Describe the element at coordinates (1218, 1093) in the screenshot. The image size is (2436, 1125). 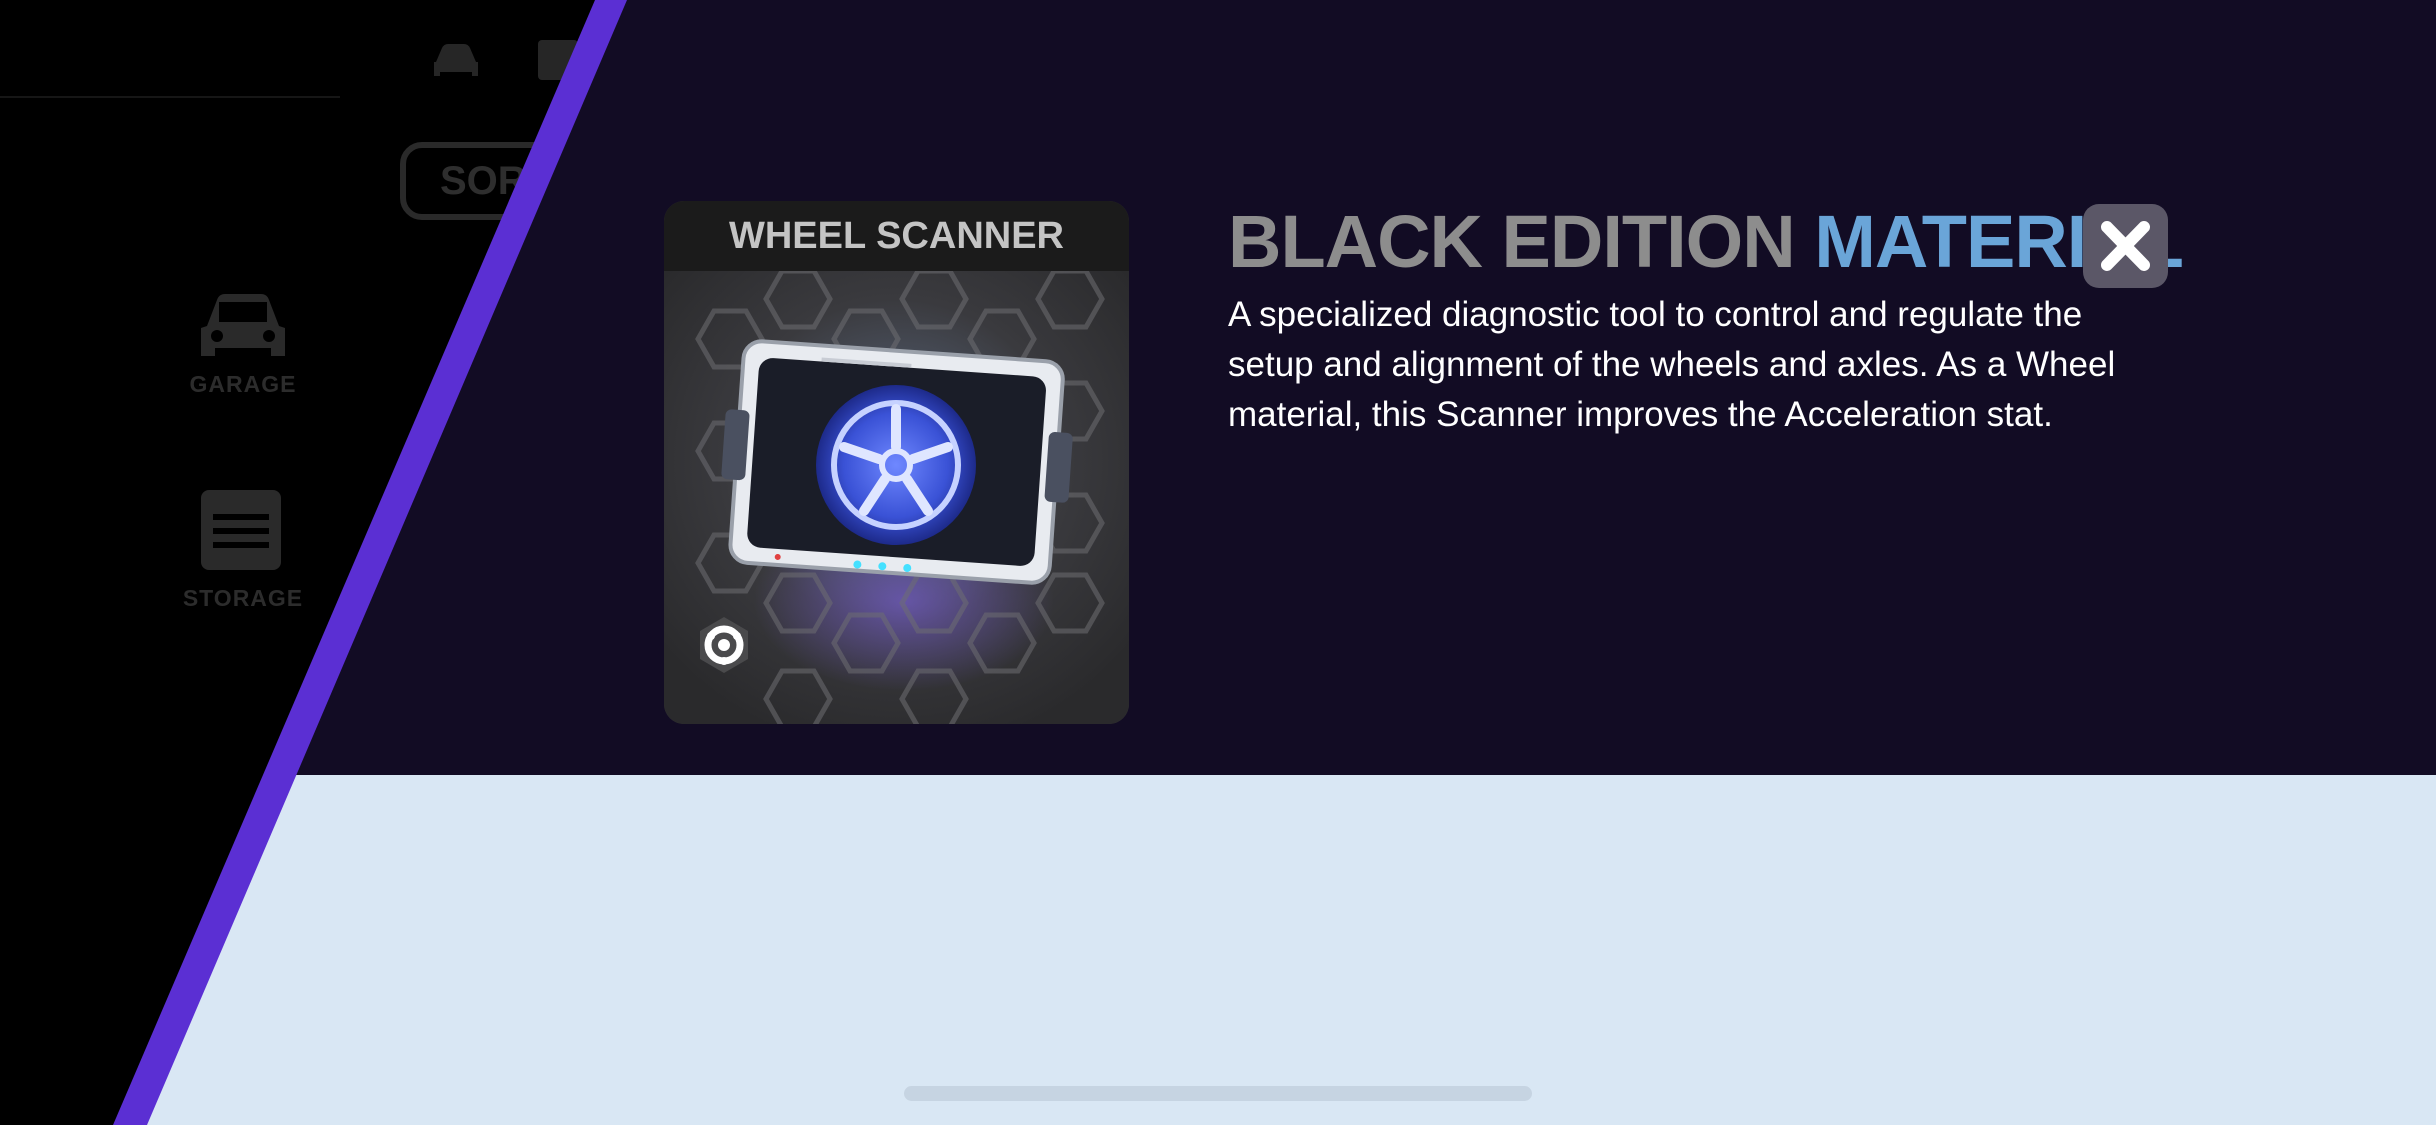
I see `home-indicator` at that location.